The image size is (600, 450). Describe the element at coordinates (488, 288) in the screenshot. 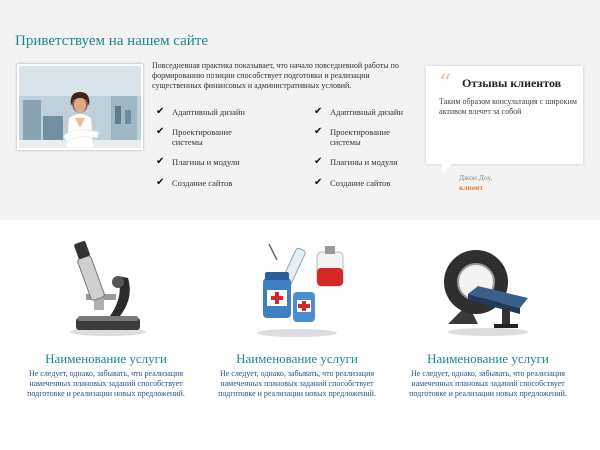

I see `mri-scanner-icon` at that location.